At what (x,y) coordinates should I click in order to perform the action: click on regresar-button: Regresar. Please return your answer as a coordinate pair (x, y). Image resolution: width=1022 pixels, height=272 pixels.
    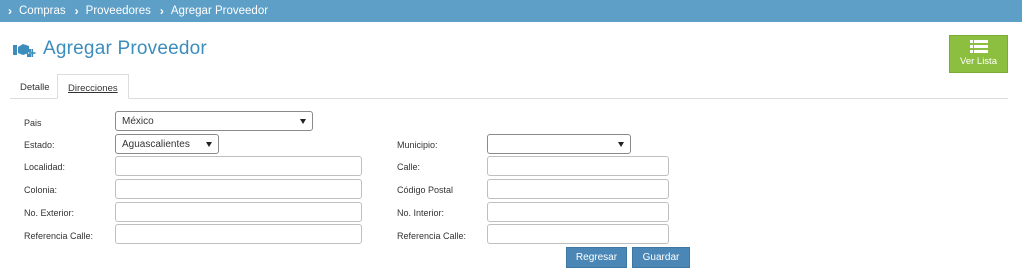
    Looking at the image, I should click on (596, 257).